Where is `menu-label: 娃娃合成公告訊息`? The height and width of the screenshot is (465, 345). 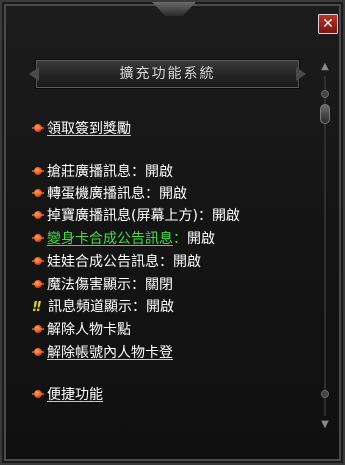 menu-label: 娃娃合成公告訊息 is located at coordinates (103, 262).